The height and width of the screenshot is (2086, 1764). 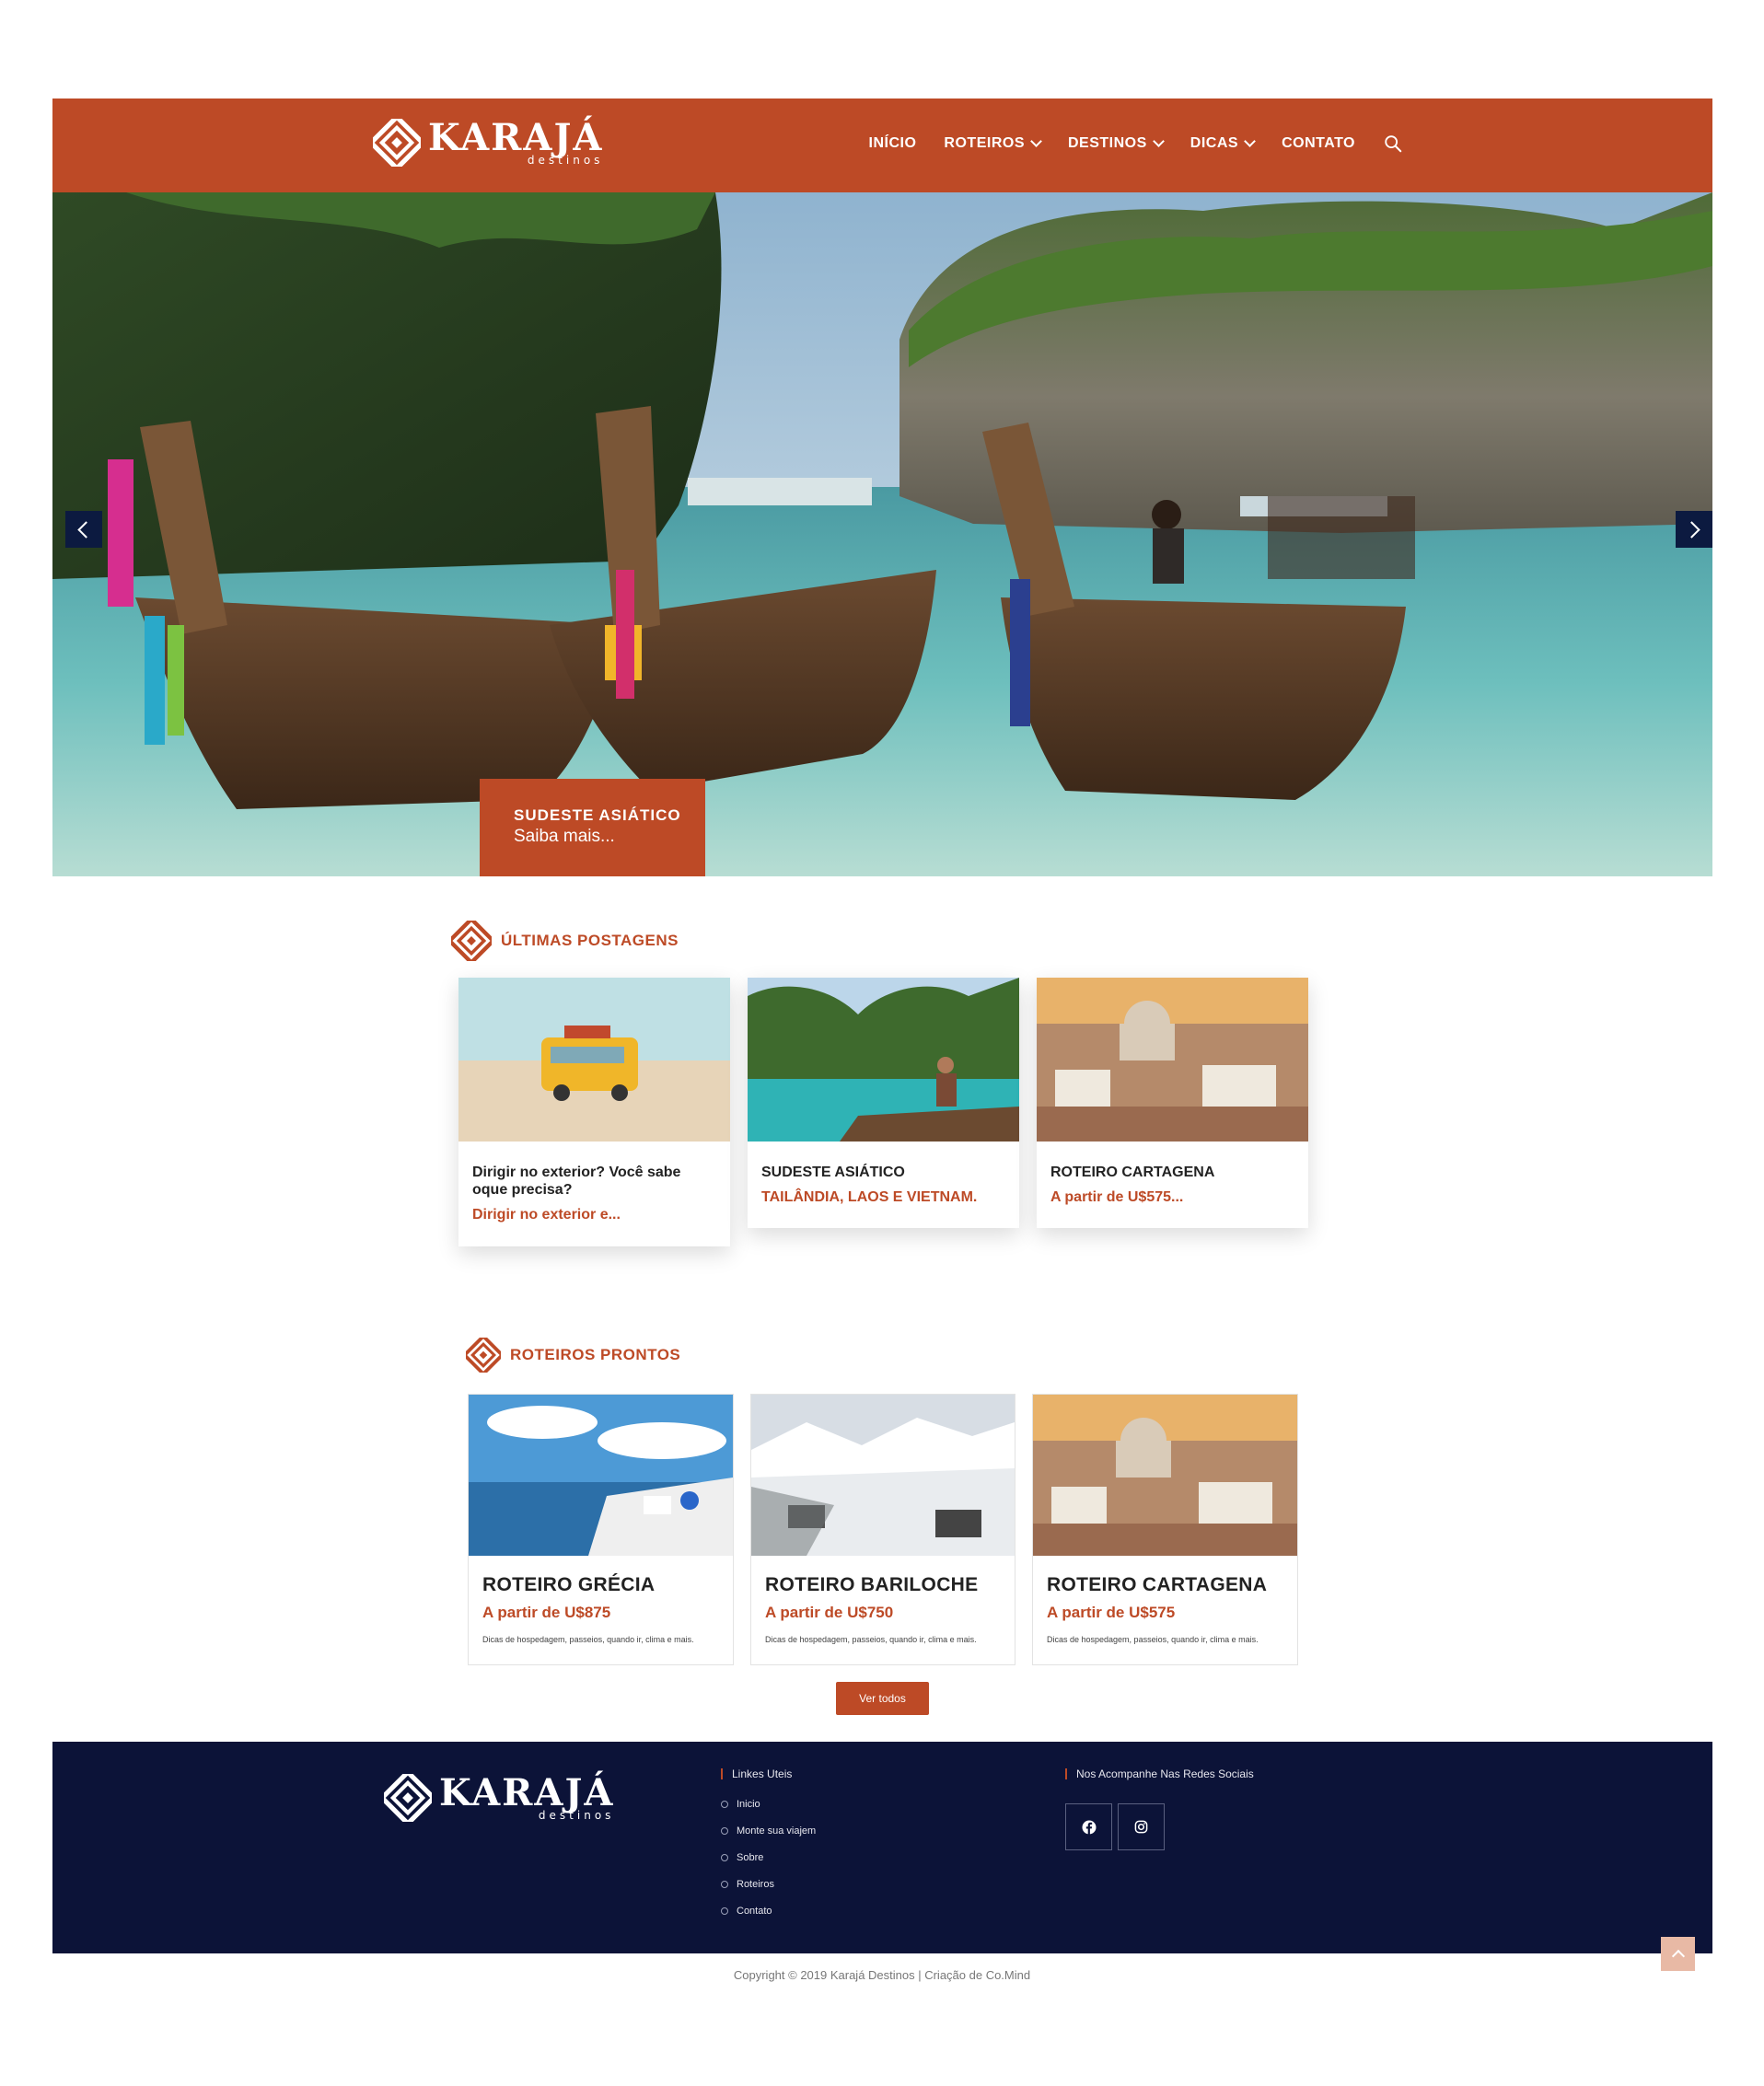 What do you see at coordinates (1393, 143) in the screenshot?
I see `search-icon` at bounding box center [1393, 143].